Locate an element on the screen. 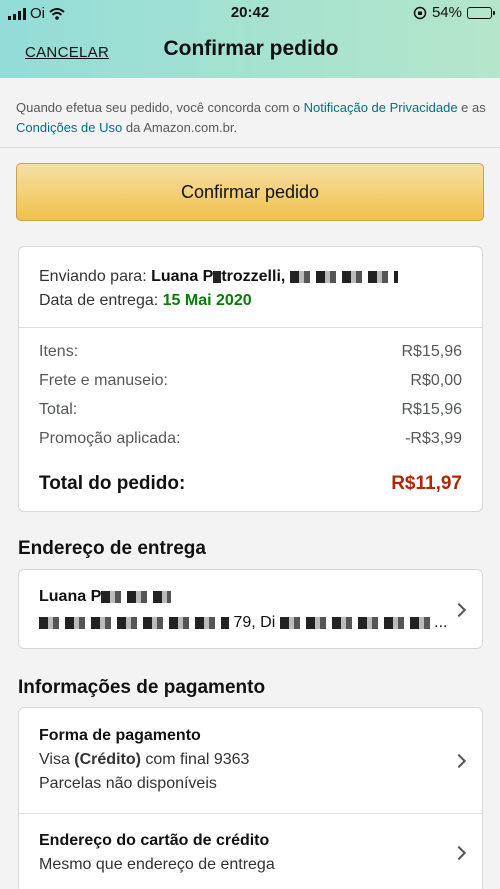 The image size is (500, 889). delivery-date-line: Data de entrega: 15 Mai 2020 is located at coordinates (145, 300).